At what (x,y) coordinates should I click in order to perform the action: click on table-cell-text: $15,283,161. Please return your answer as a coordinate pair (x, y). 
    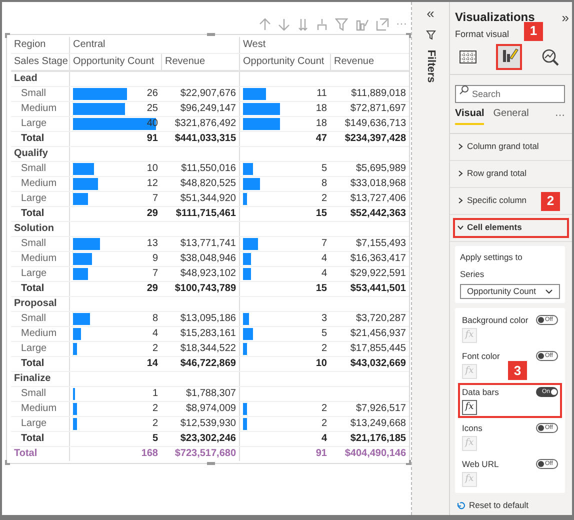
    Looking at the image, I should click on (208, 334).